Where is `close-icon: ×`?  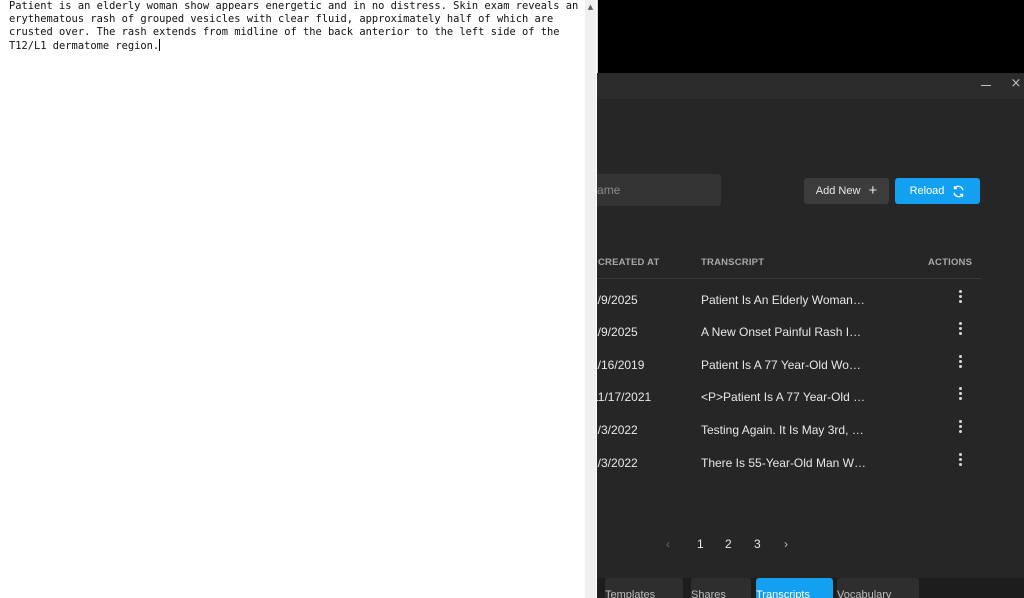 close-icon: × is located at coordinates (1016, 83).